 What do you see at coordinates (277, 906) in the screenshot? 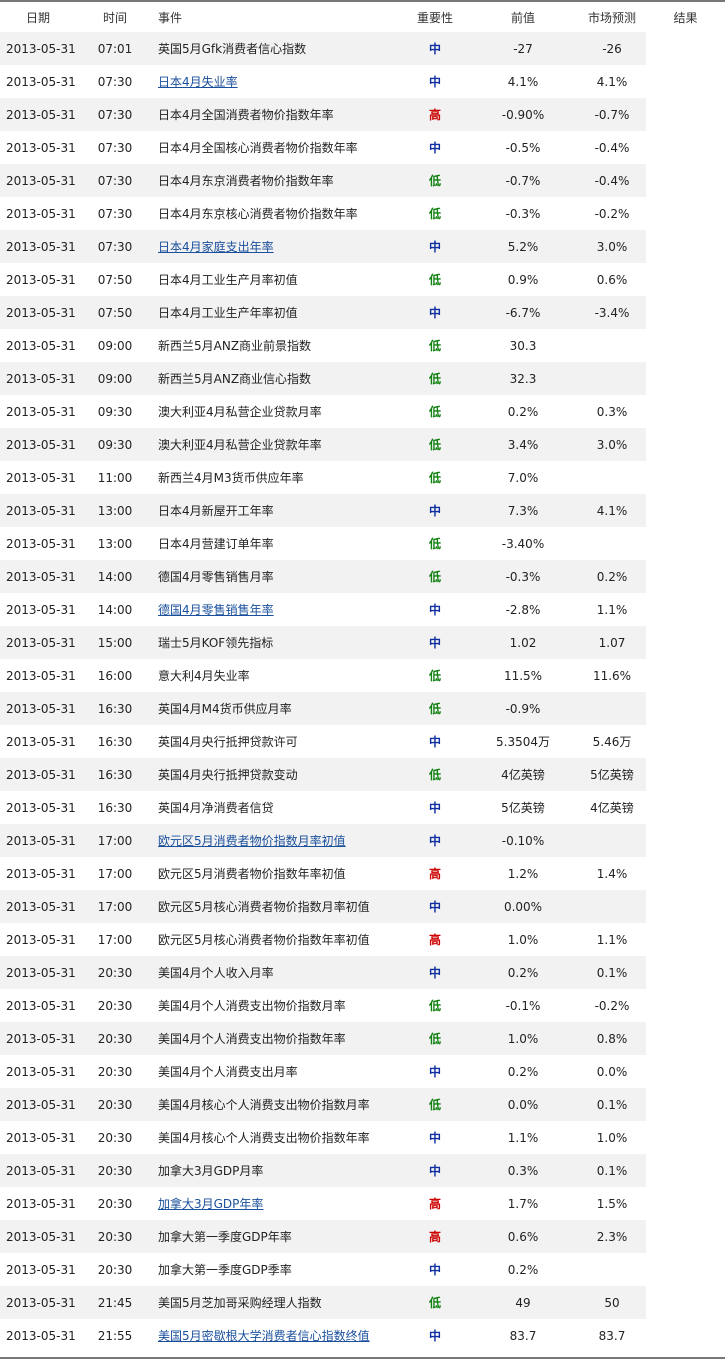
I see `row-event: 欧元区5月核心消费者物价指数月率初值` at bounding box center [277, 906].